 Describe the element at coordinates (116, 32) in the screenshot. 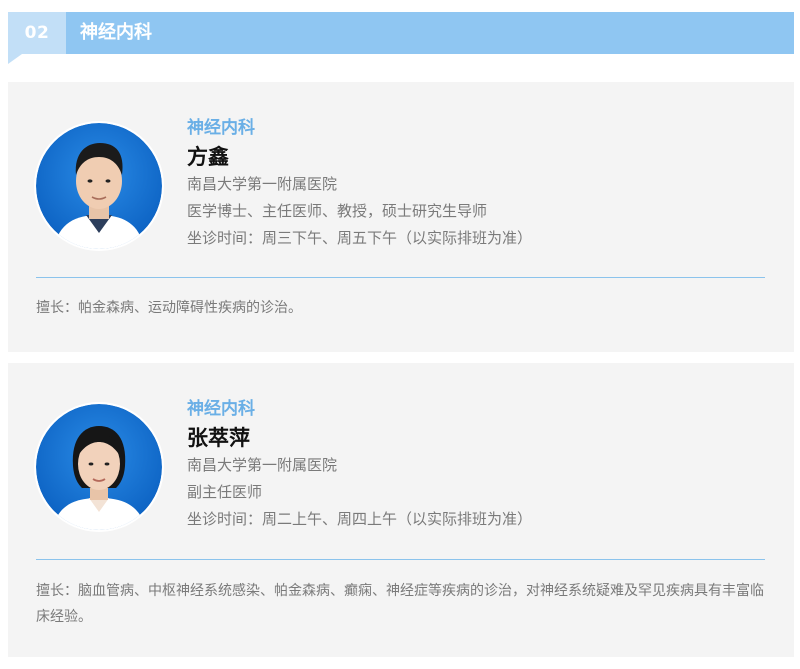

I see `section-title: 神经内科` at that location.